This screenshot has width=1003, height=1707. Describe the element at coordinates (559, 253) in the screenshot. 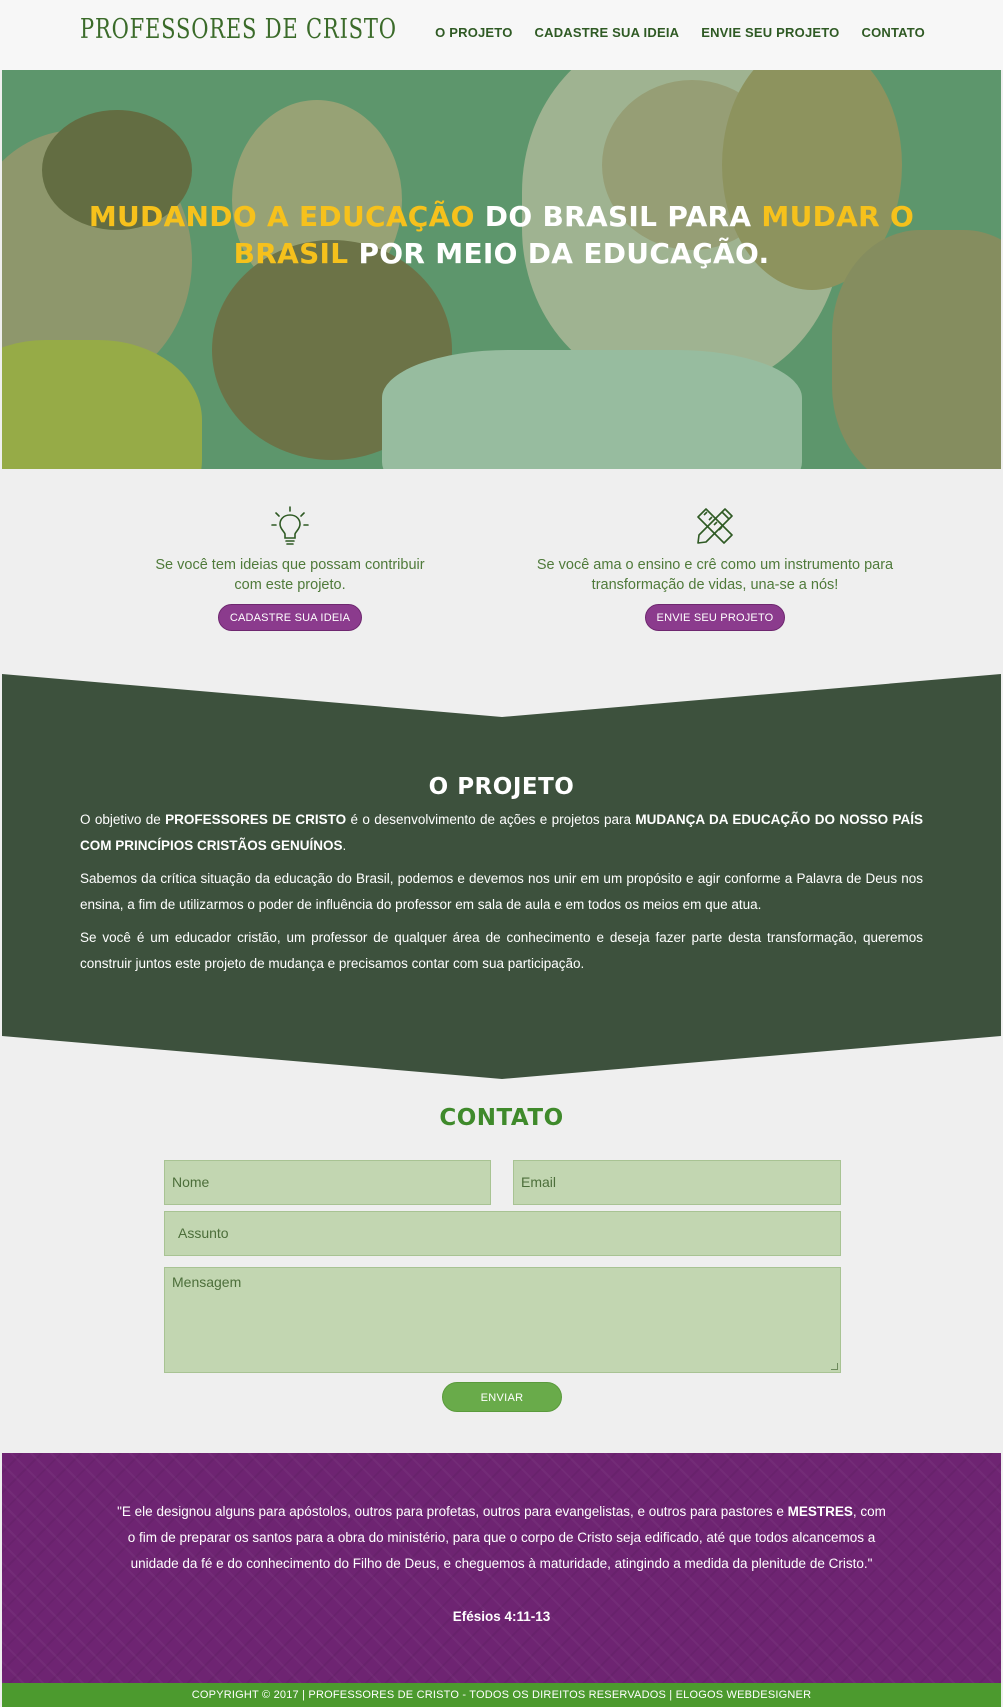

I see `hero-title-text-2: POR MEIO DA EDUCAÇÃO.` at that location.